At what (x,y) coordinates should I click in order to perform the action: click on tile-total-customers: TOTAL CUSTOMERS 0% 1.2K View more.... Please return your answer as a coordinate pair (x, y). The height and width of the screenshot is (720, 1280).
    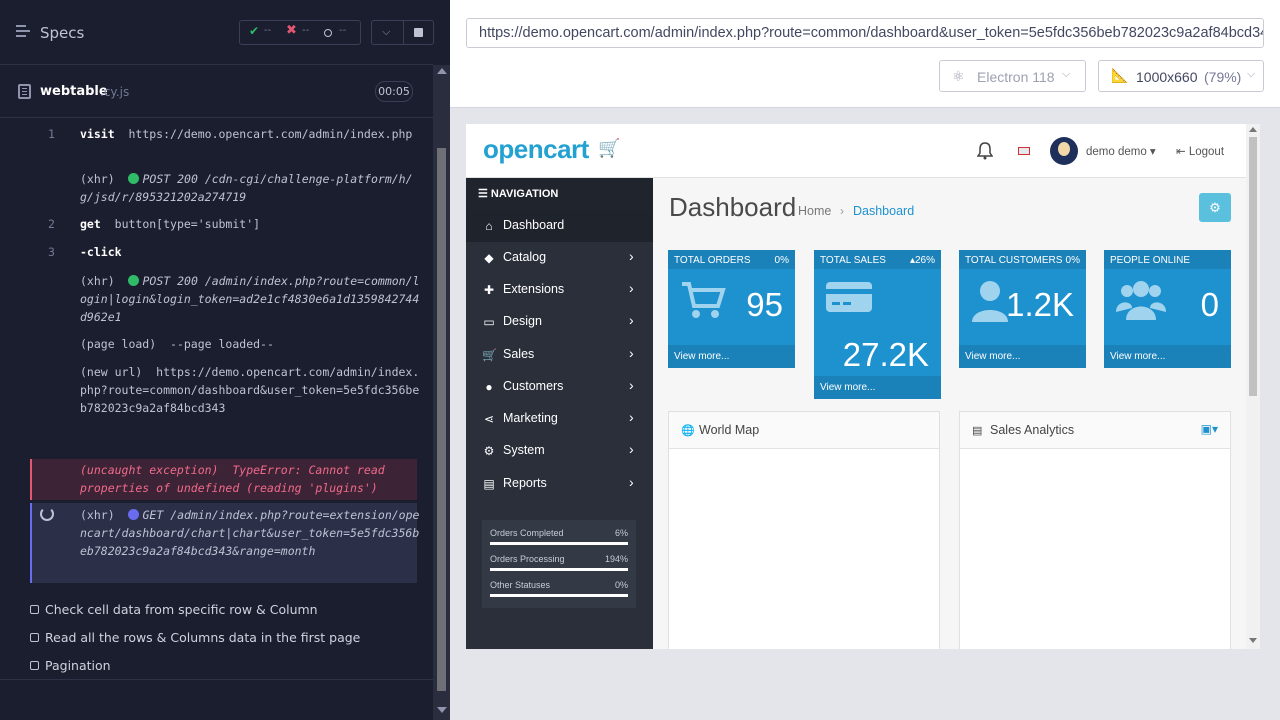
    Looking at the image, I should click on (1022, 309).